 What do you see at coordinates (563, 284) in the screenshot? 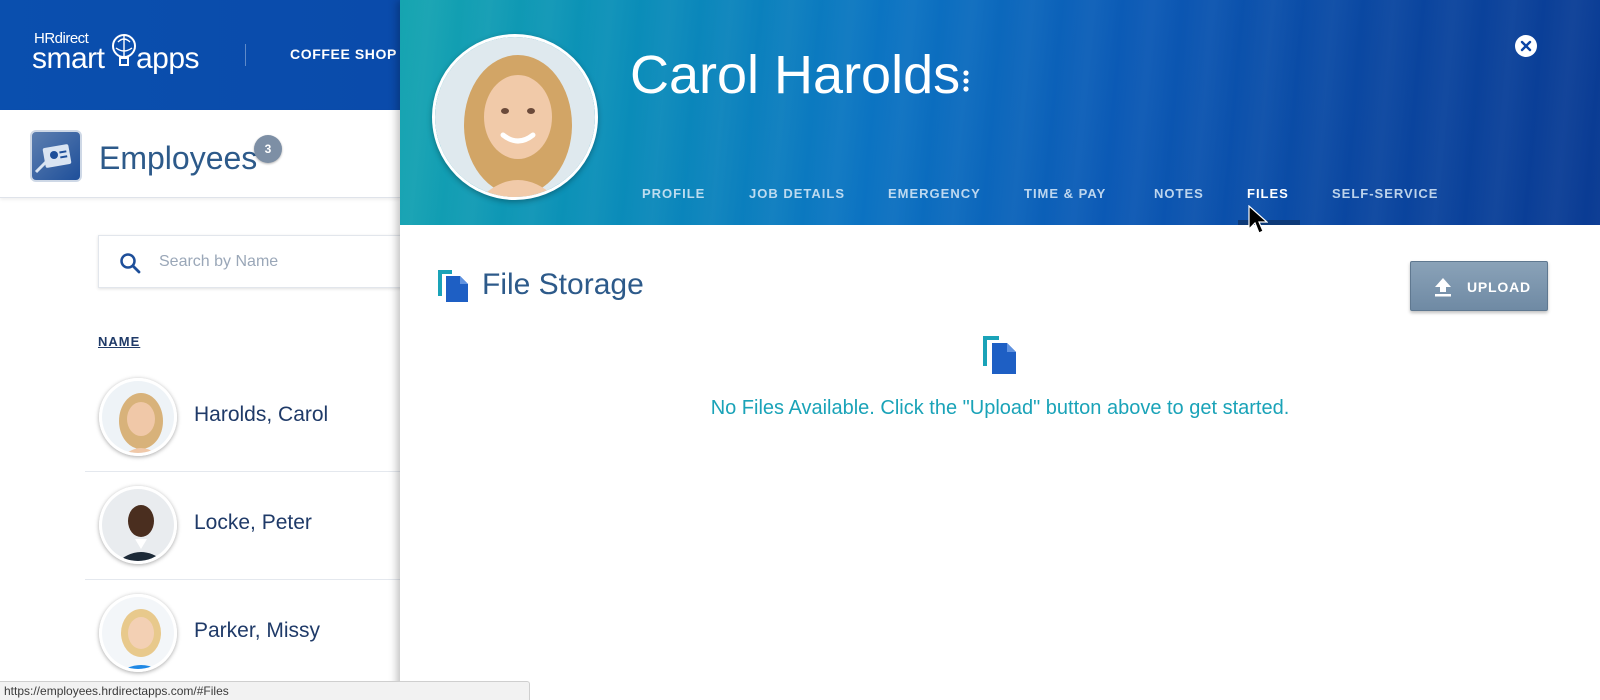
I see `section-title: File Storage` at bounding box center [563, 284].